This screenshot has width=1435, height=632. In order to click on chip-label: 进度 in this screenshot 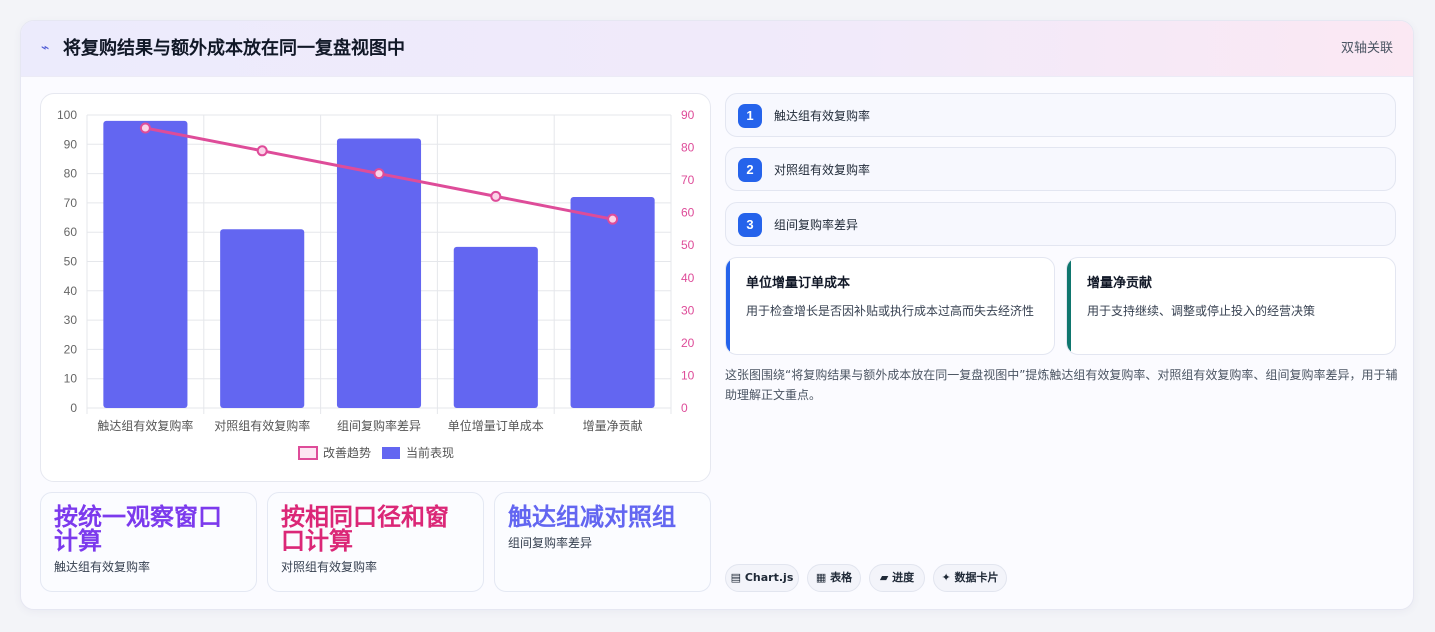, I will do `click(903, 577)`.